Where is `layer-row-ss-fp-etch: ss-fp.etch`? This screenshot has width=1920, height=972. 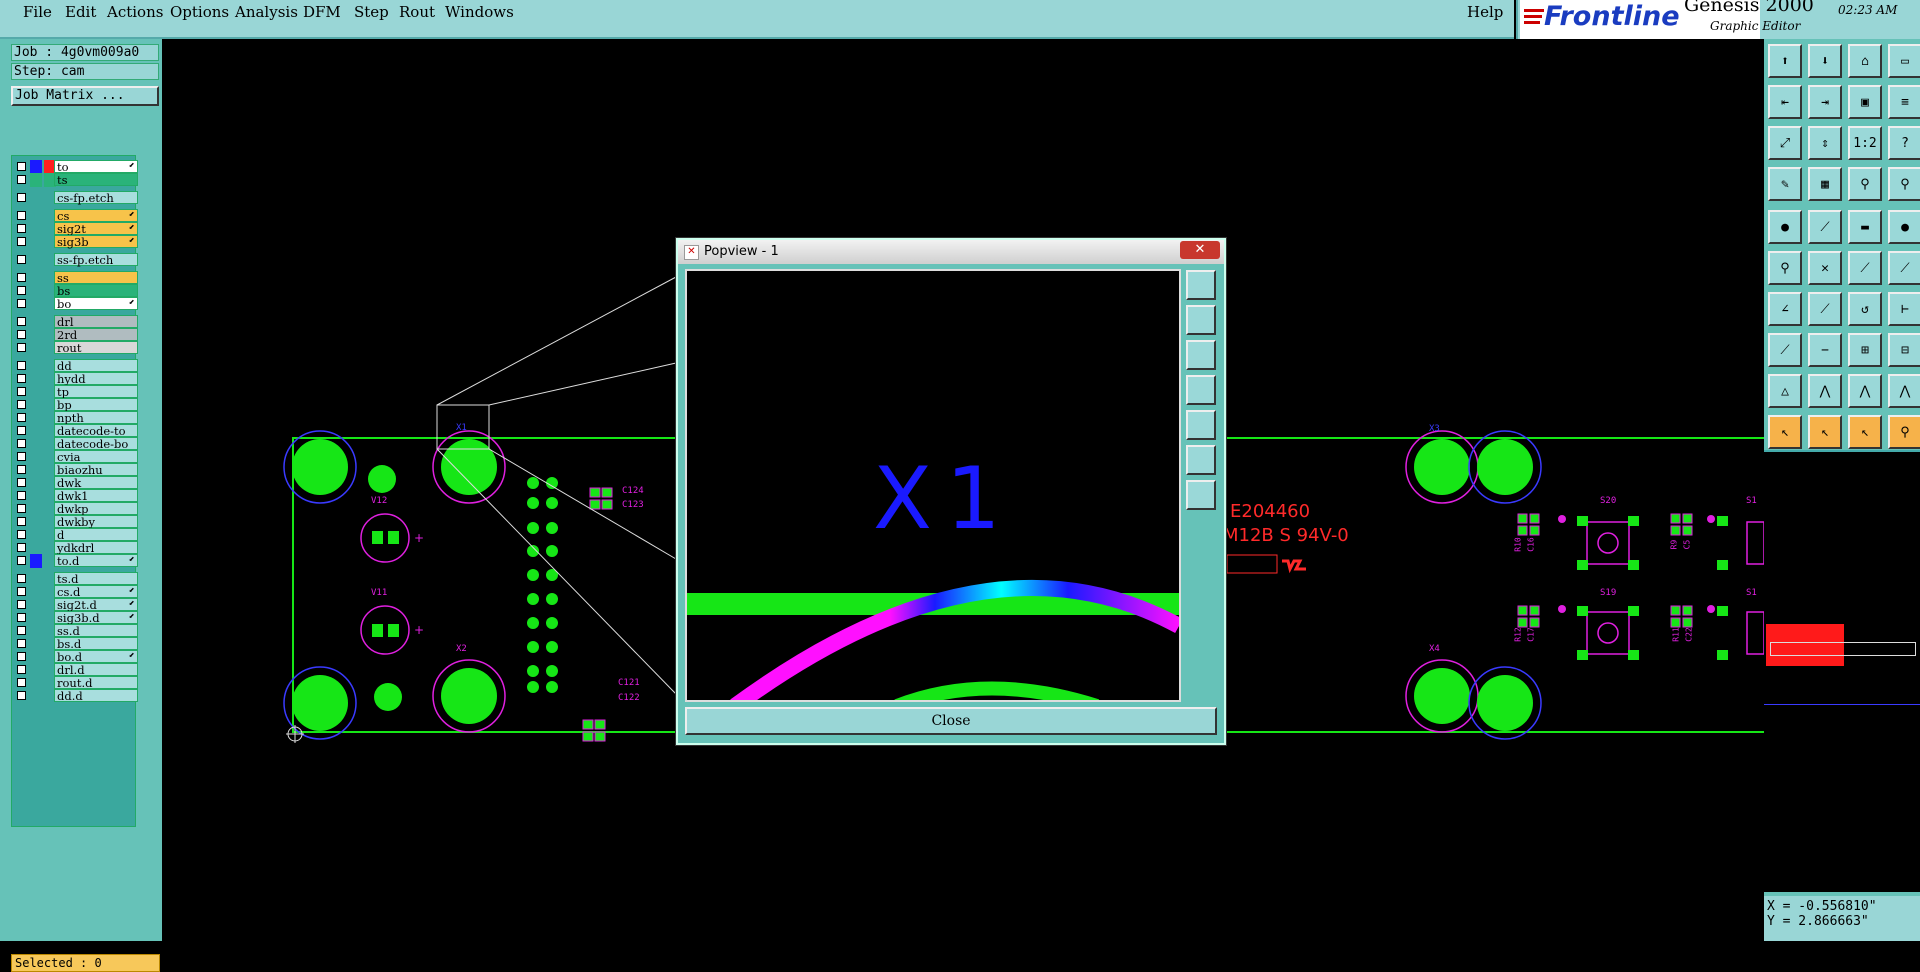
layer-row-ss-fp-etch: ss-fp.etch is located at coordinates (80, 260).